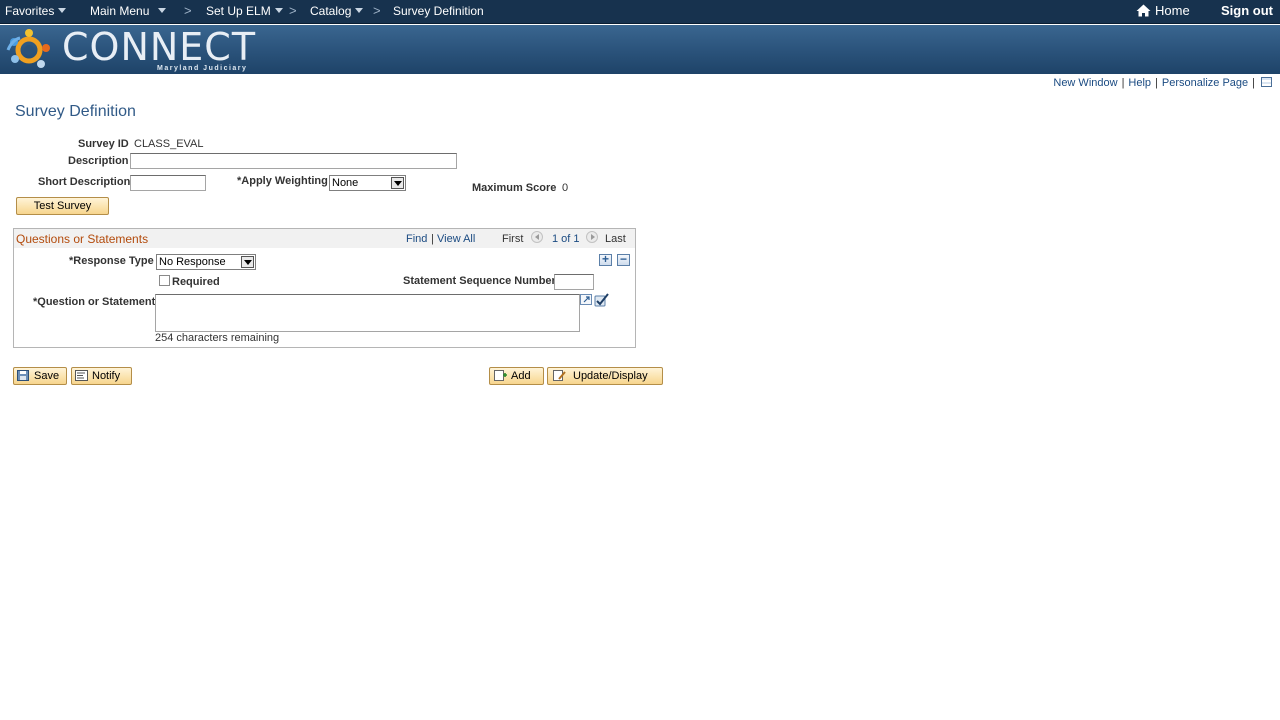 The width and height of the screenshot is (1280, 720). What do you see at coordinates (111, 261) in the screenshot?
I see `response-type-label: *Response Type` at bounding box center [111, 261].